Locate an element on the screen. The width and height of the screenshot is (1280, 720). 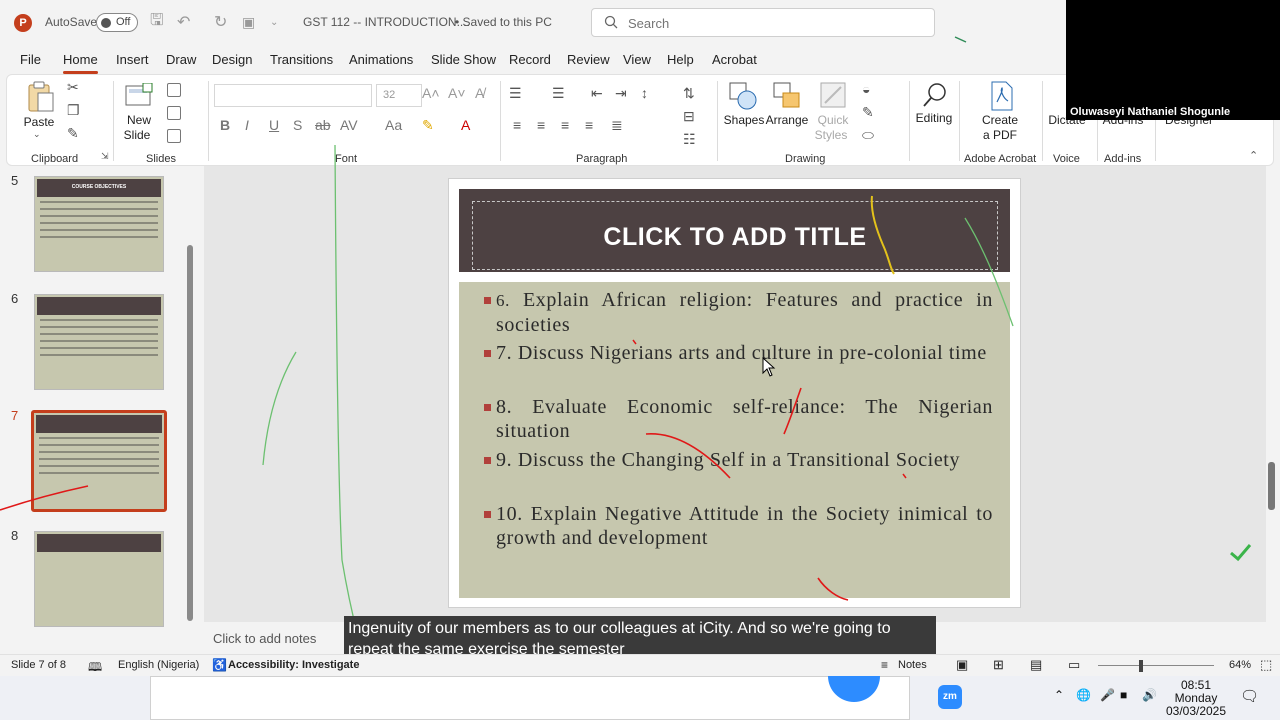
present-icon: ▣ is located at coordinates (248, 22).